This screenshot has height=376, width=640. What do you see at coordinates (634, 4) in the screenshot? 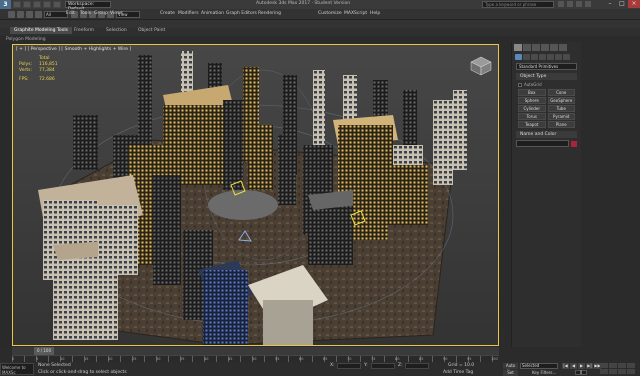
I see `close-button: ×` at bounding box center [634, 4].